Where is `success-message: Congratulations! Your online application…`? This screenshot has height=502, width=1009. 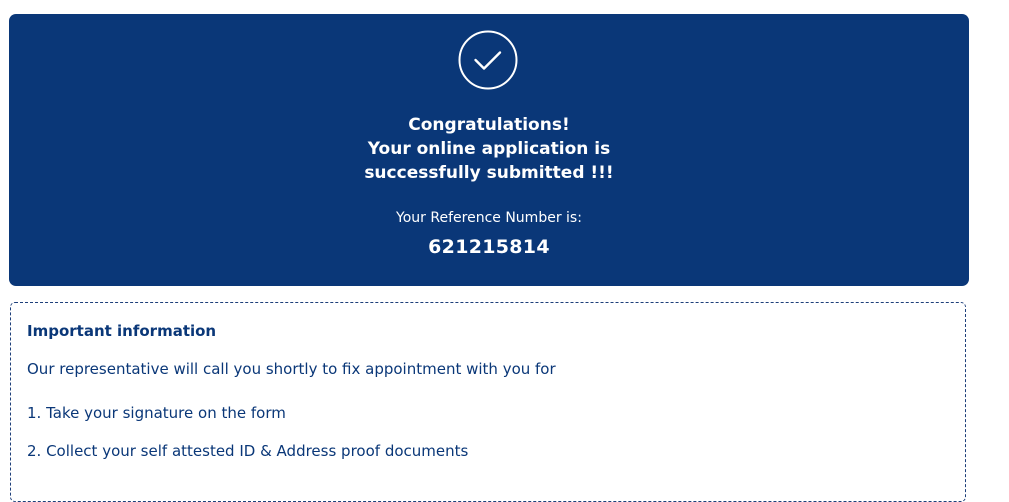 success-message: Congratulations! Your online application… is located at coordinates (489, 149).